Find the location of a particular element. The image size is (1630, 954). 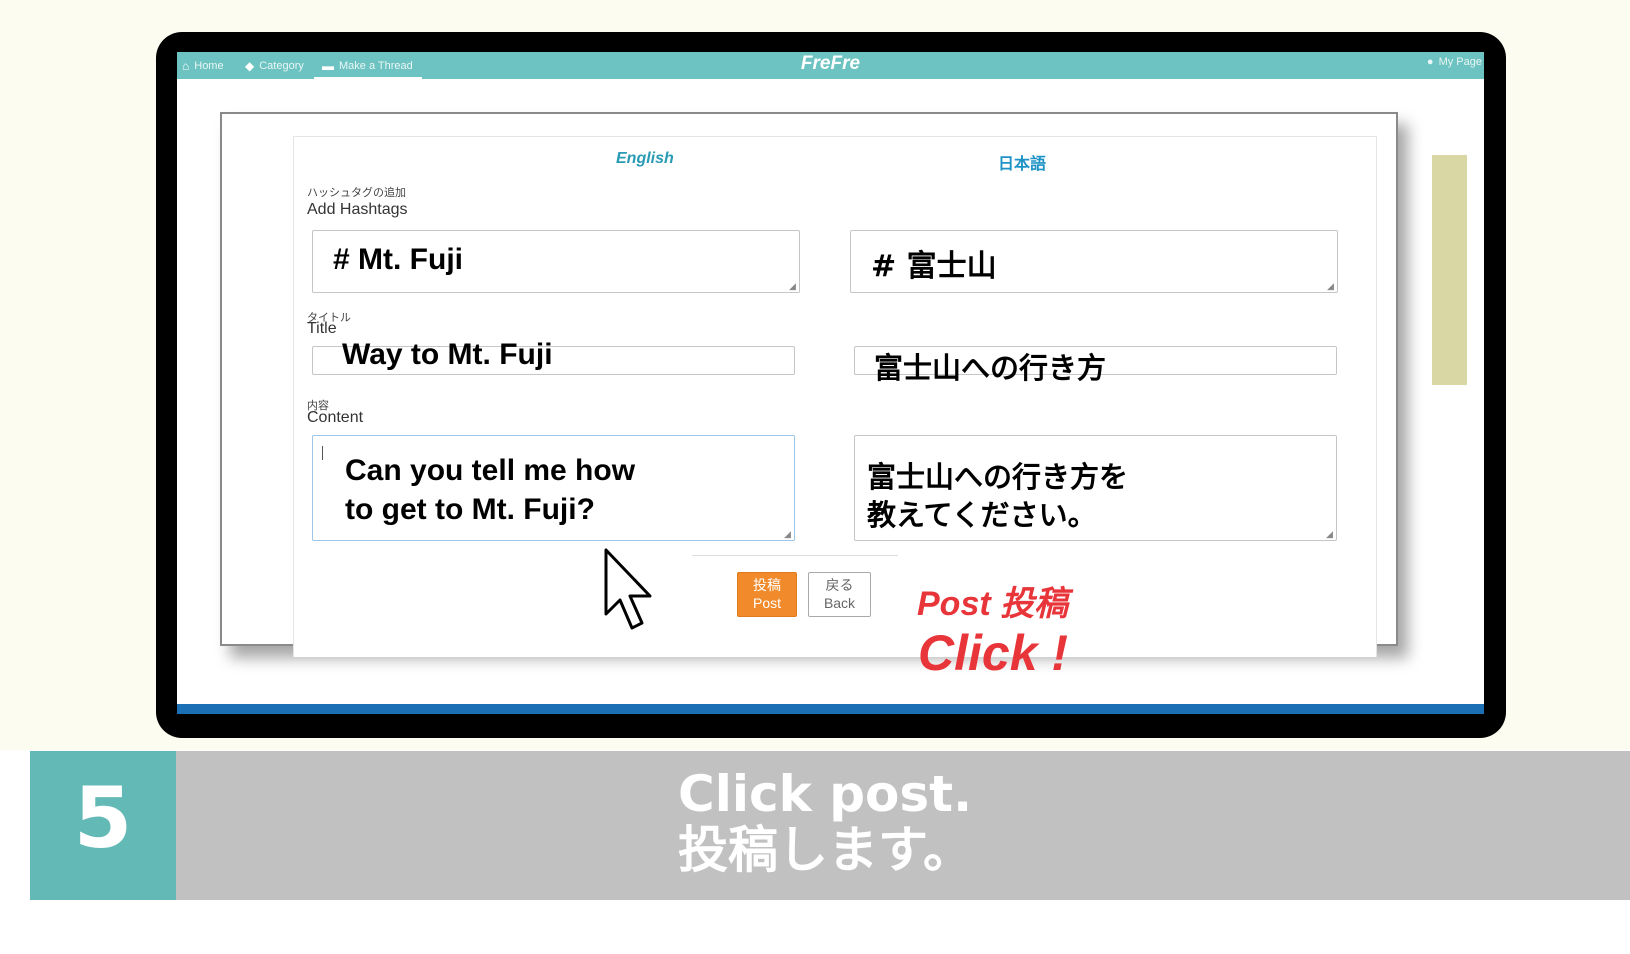

lang-japanese-header: 日本語 is located at coordinates (1022, 164).